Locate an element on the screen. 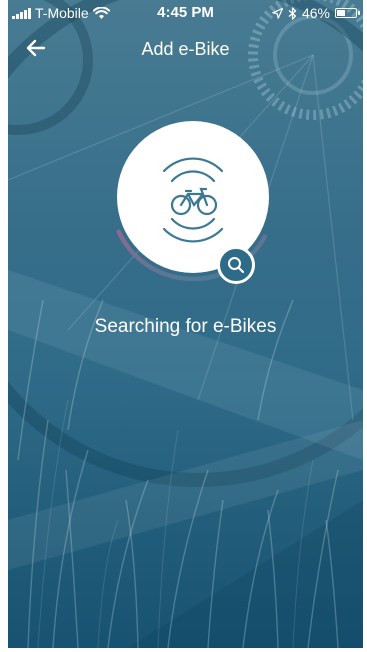 The width and height of the screenshot is (367, 652). status-right: 46% is located at coordinates (316, 13).